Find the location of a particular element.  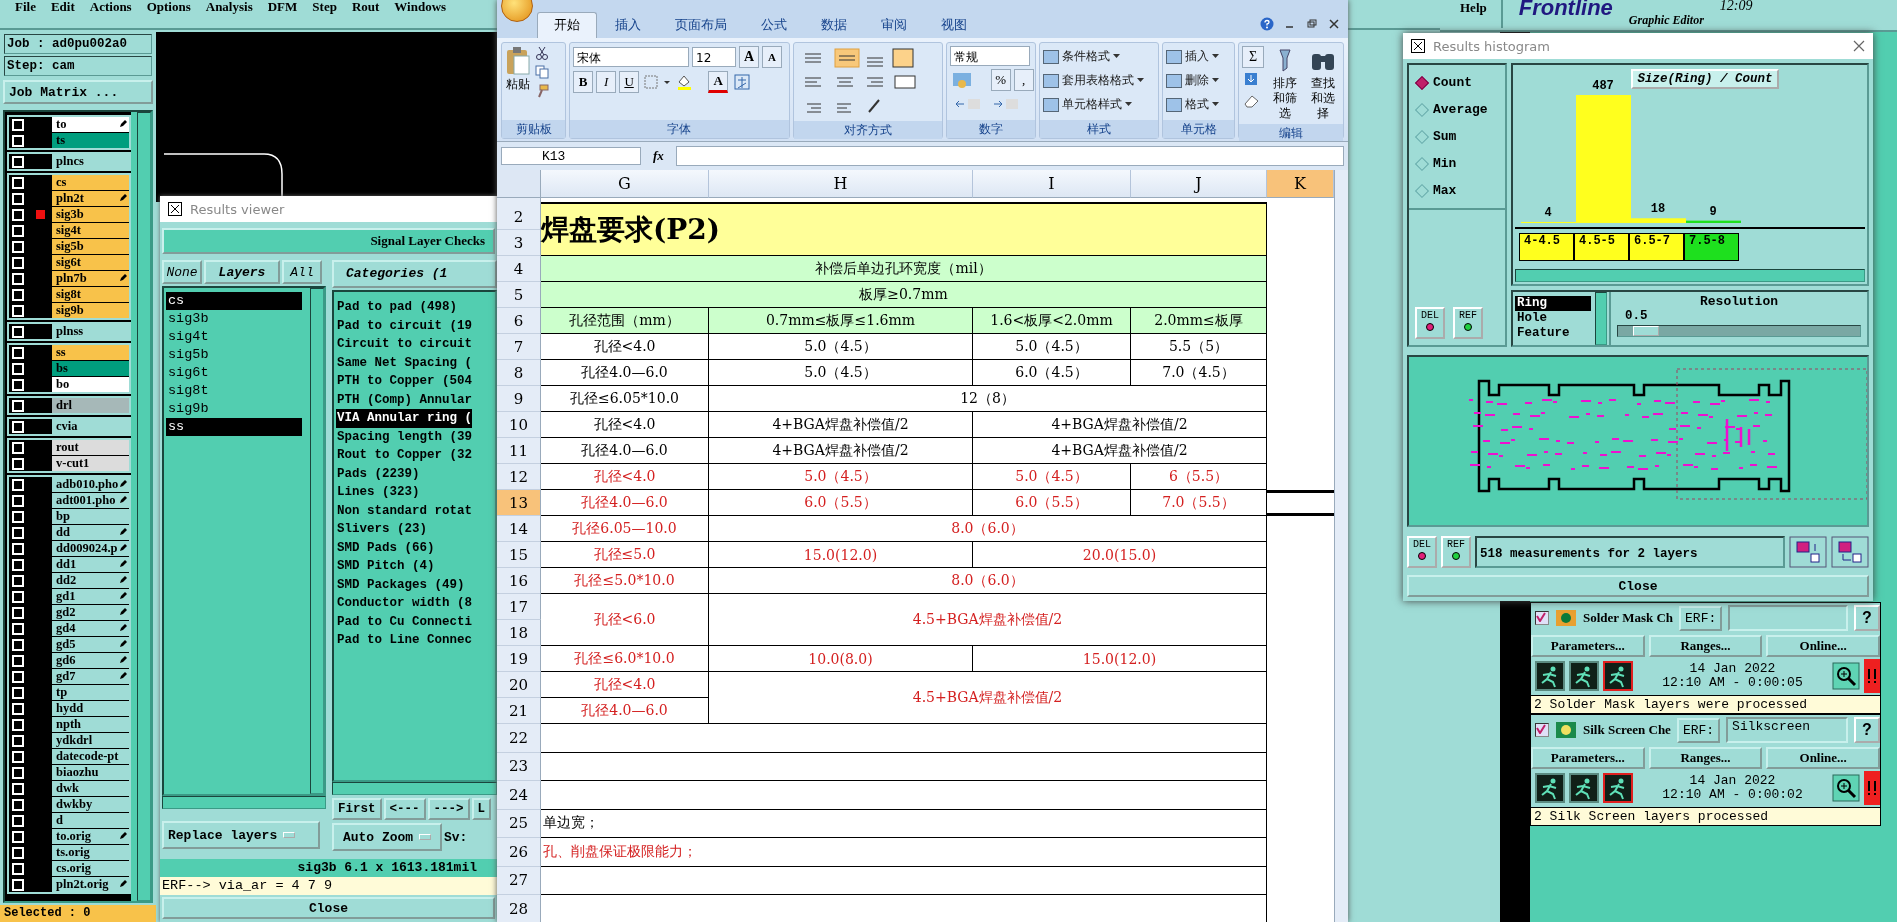

layer-item: ts is located at coordinates (90, 140).